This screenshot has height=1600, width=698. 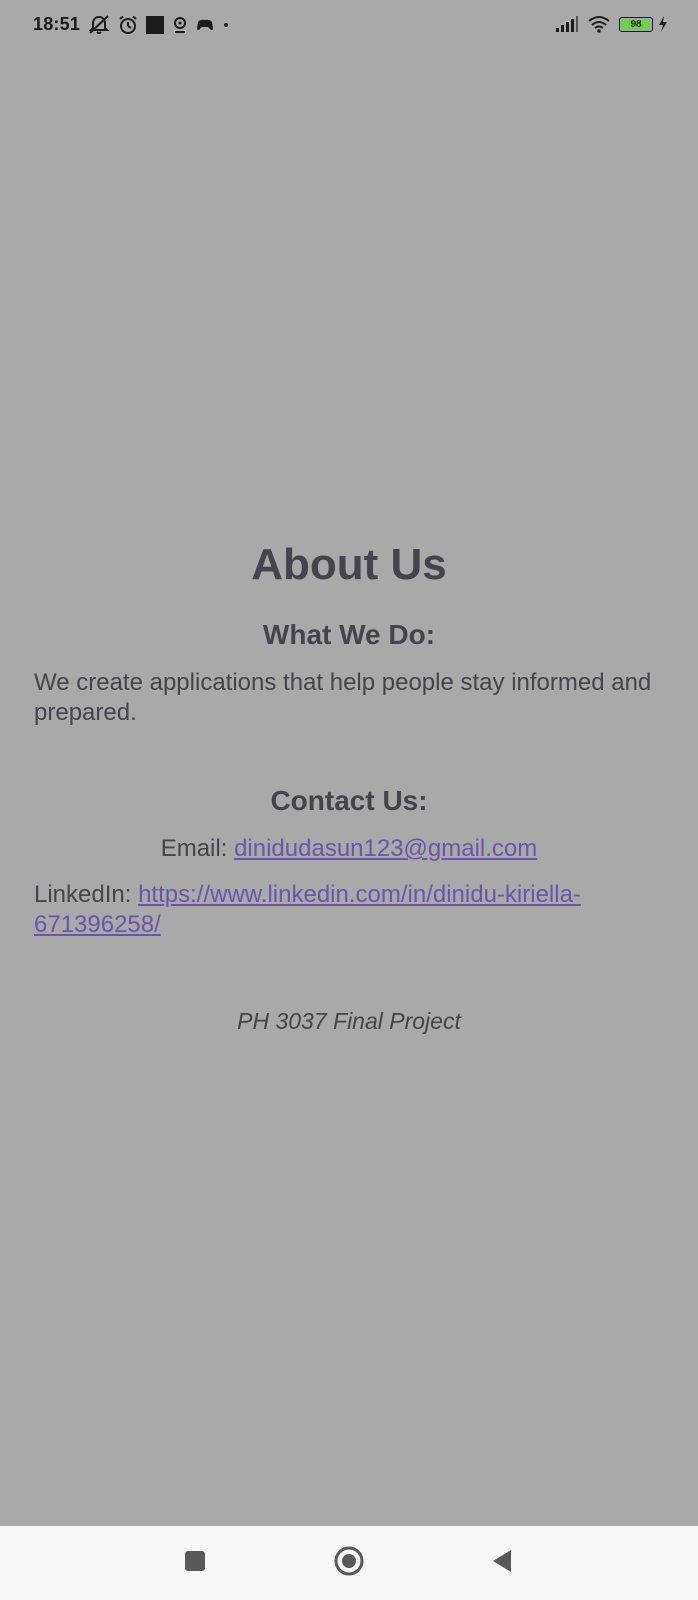 I want to click on recents-button, so click(x=195, y=1563).